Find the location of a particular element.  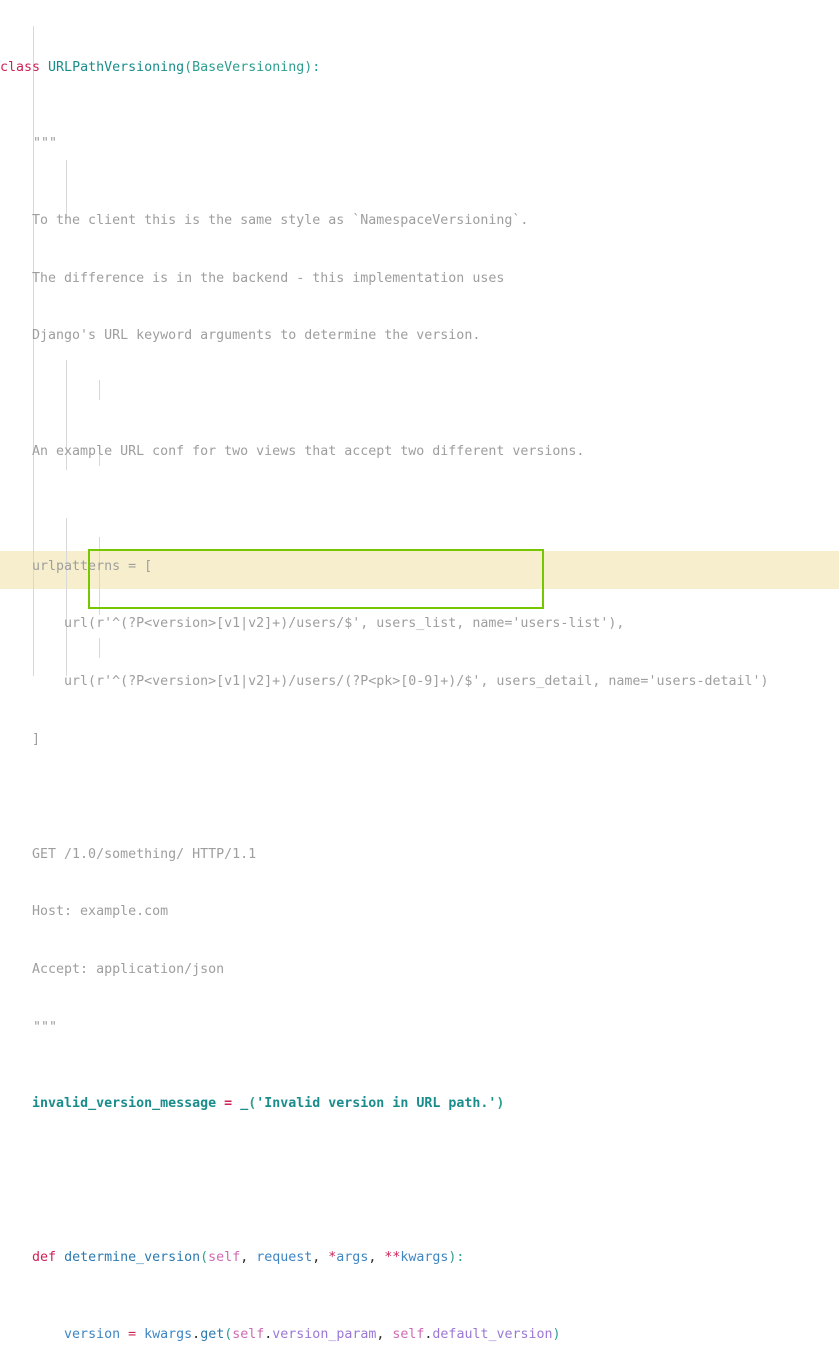

code-line-17: """ is located at coordinates (384, 1027).